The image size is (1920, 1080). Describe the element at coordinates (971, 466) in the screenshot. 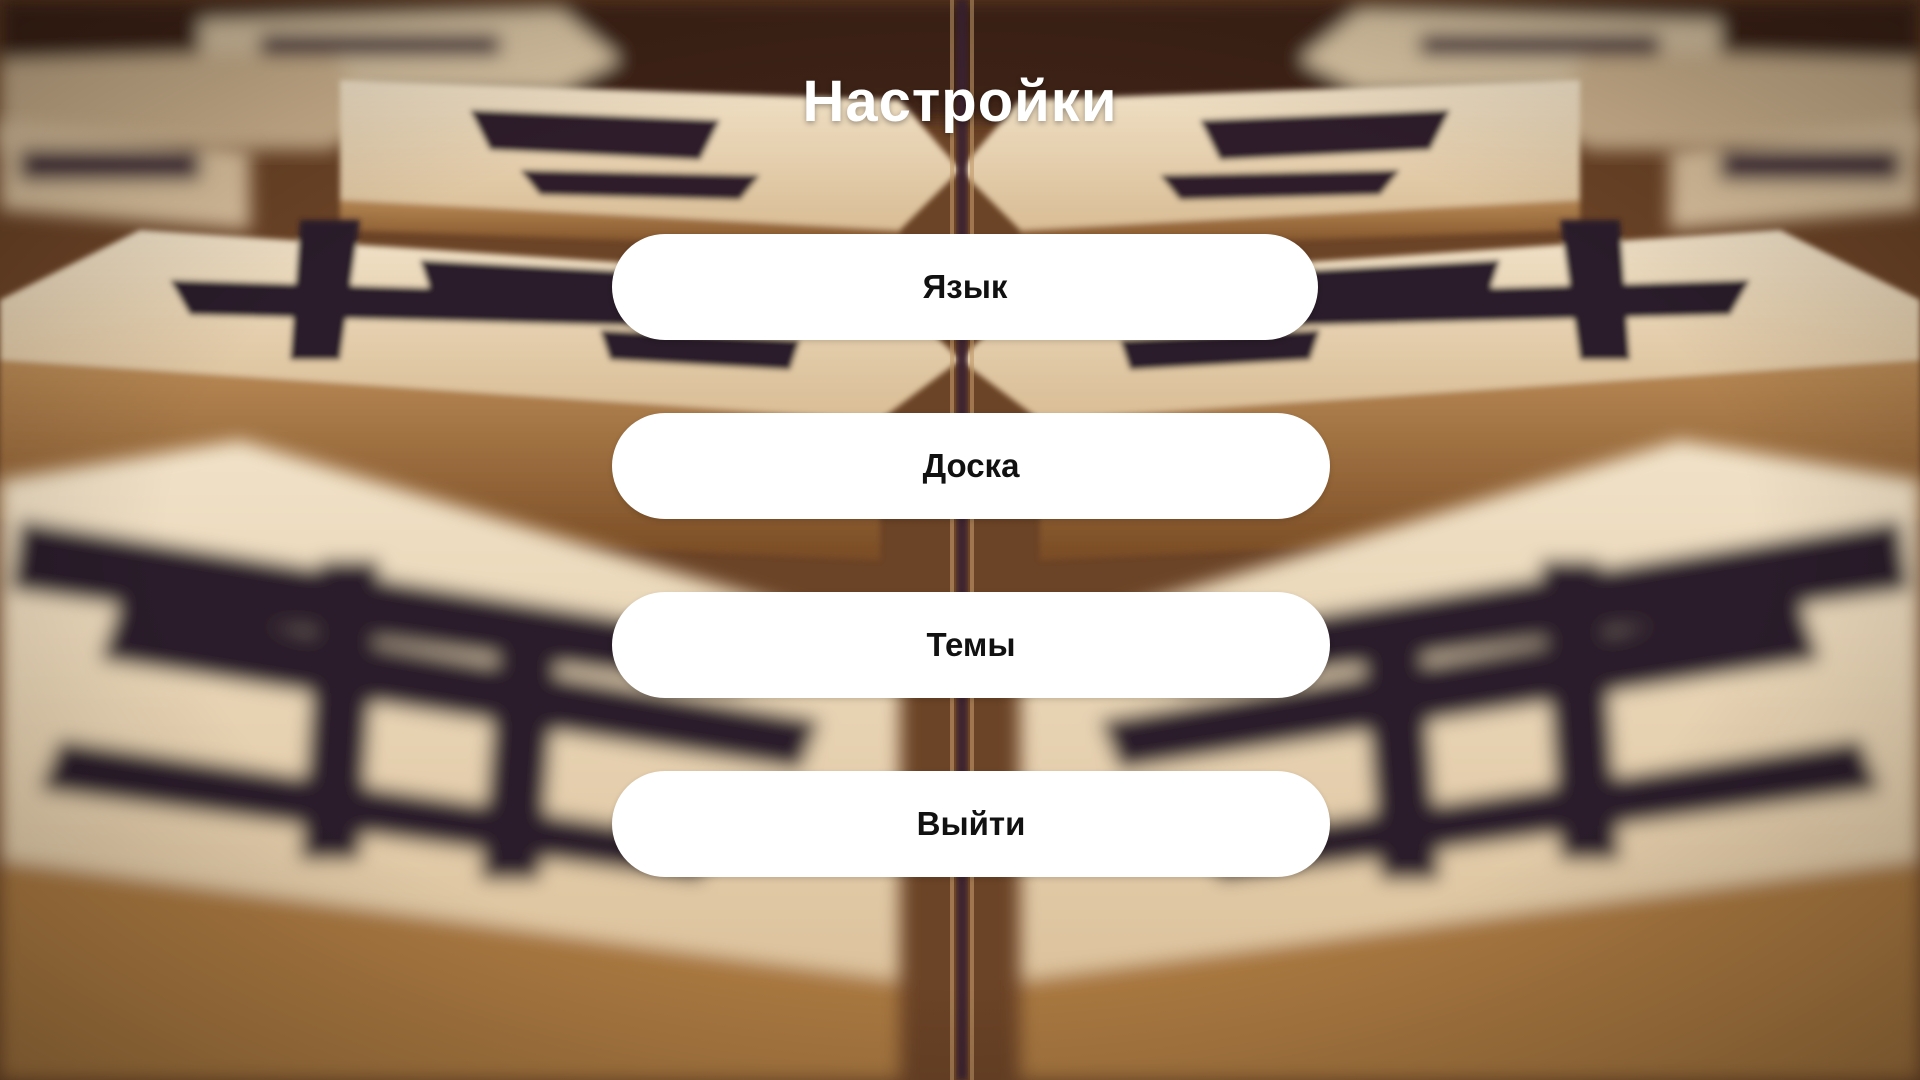

I see `board-button: Доска` at that location.